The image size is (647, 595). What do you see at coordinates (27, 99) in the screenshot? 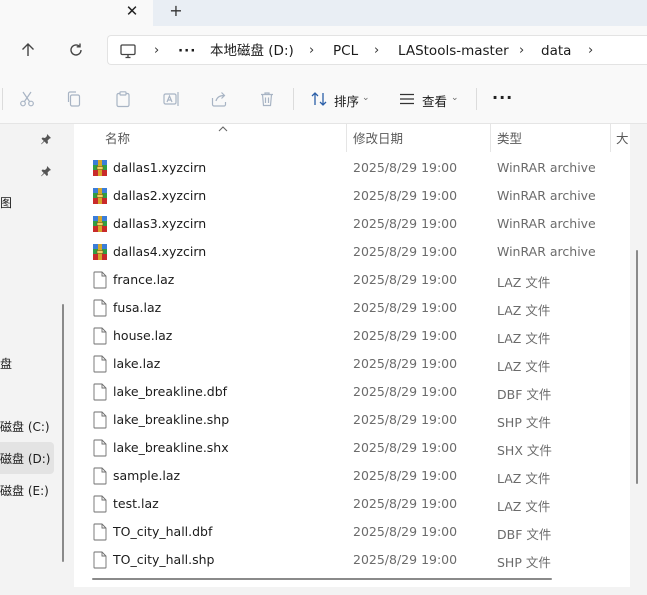
I see `cut-icon` at bounding box center [27, 99].